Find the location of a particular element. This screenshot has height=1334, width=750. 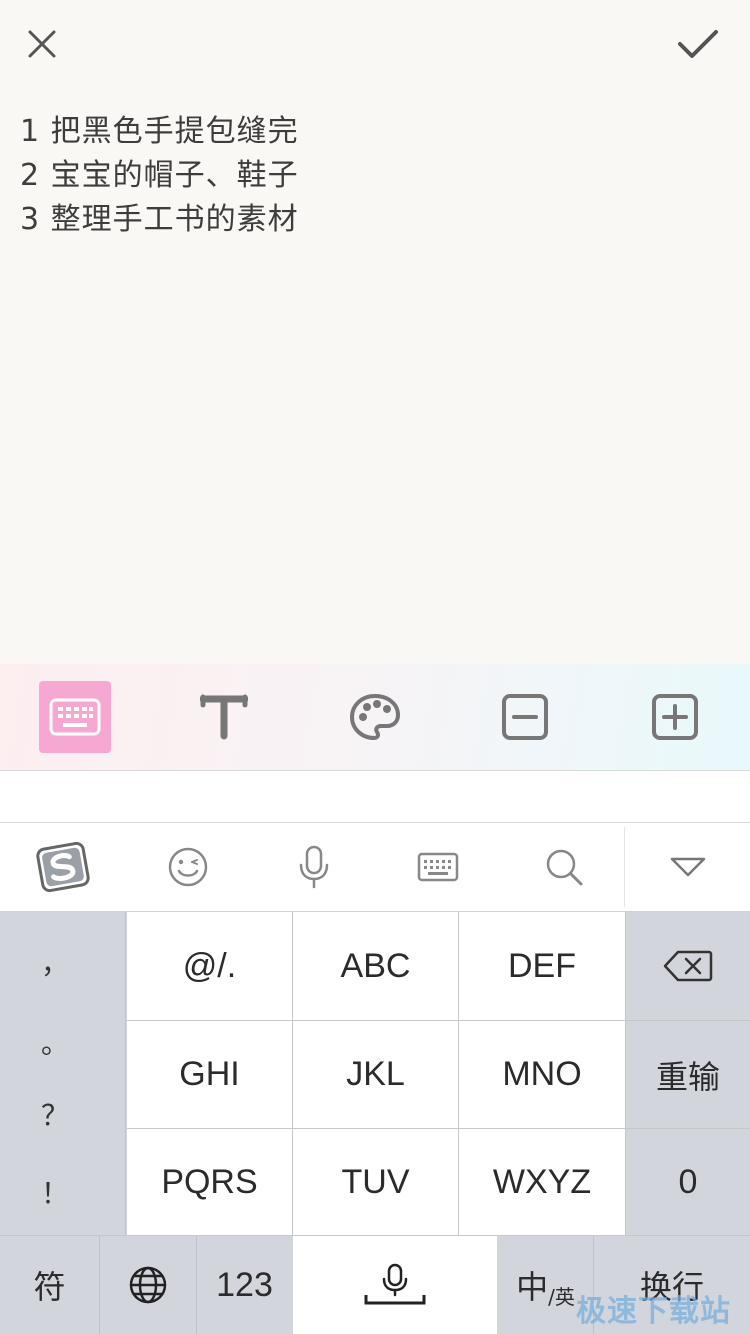

space-key is located at coordinates (395, 1285).